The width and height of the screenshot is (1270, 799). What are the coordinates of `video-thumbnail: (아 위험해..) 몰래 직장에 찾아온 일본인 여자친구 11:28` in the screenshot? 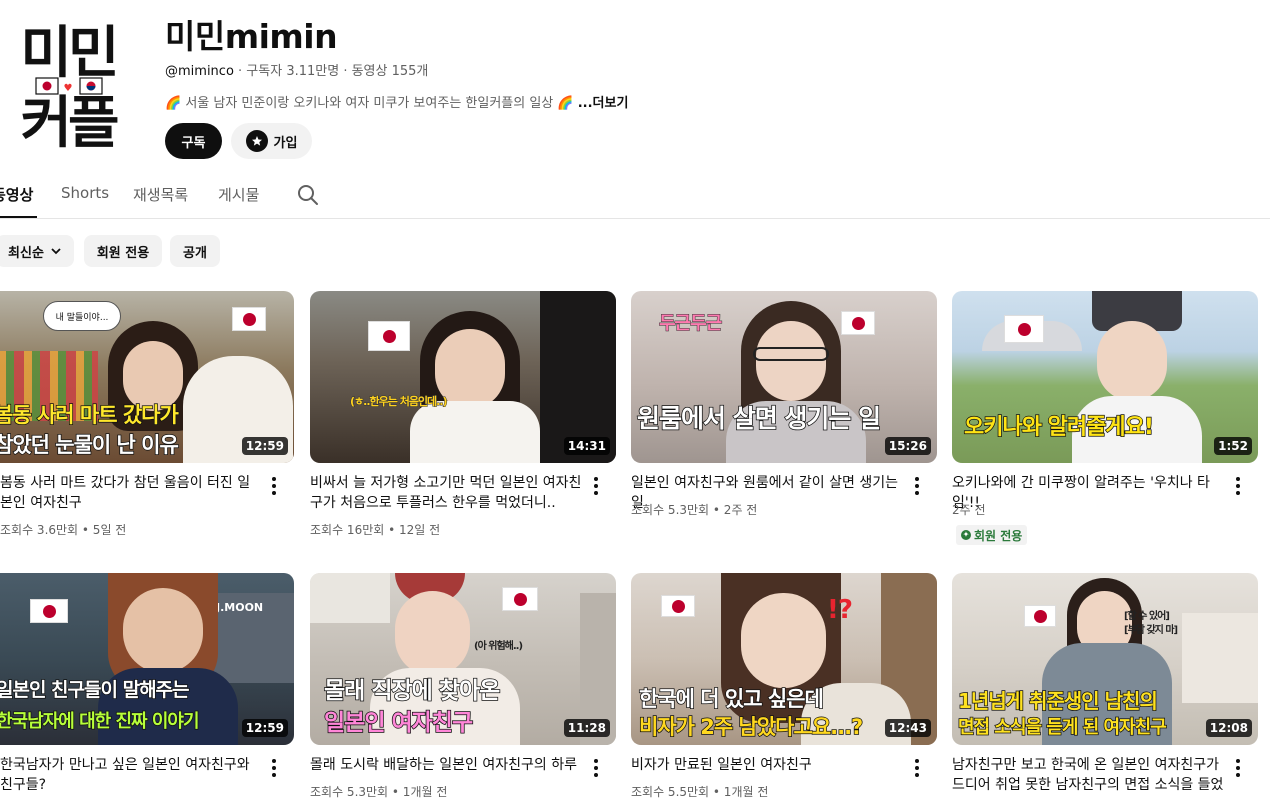 It's located at (463, 659).